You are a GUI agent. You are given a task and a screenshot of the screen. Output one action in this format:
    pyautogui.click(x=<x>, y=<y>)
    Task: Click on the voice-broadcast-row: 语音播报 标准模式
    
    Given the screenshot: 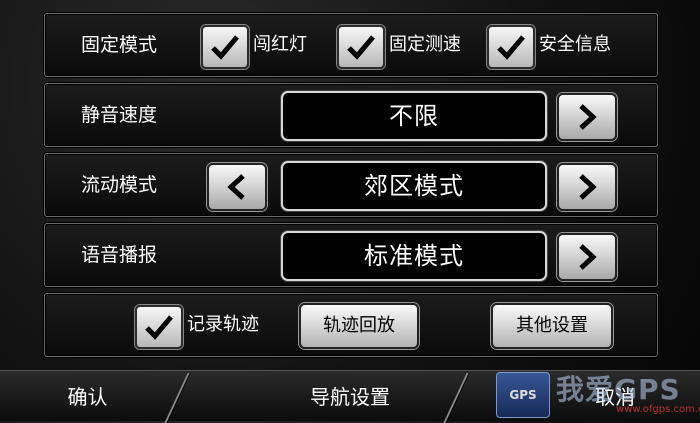 What is the action you would take?
    pyautogui.click(x=351, y=255)
    